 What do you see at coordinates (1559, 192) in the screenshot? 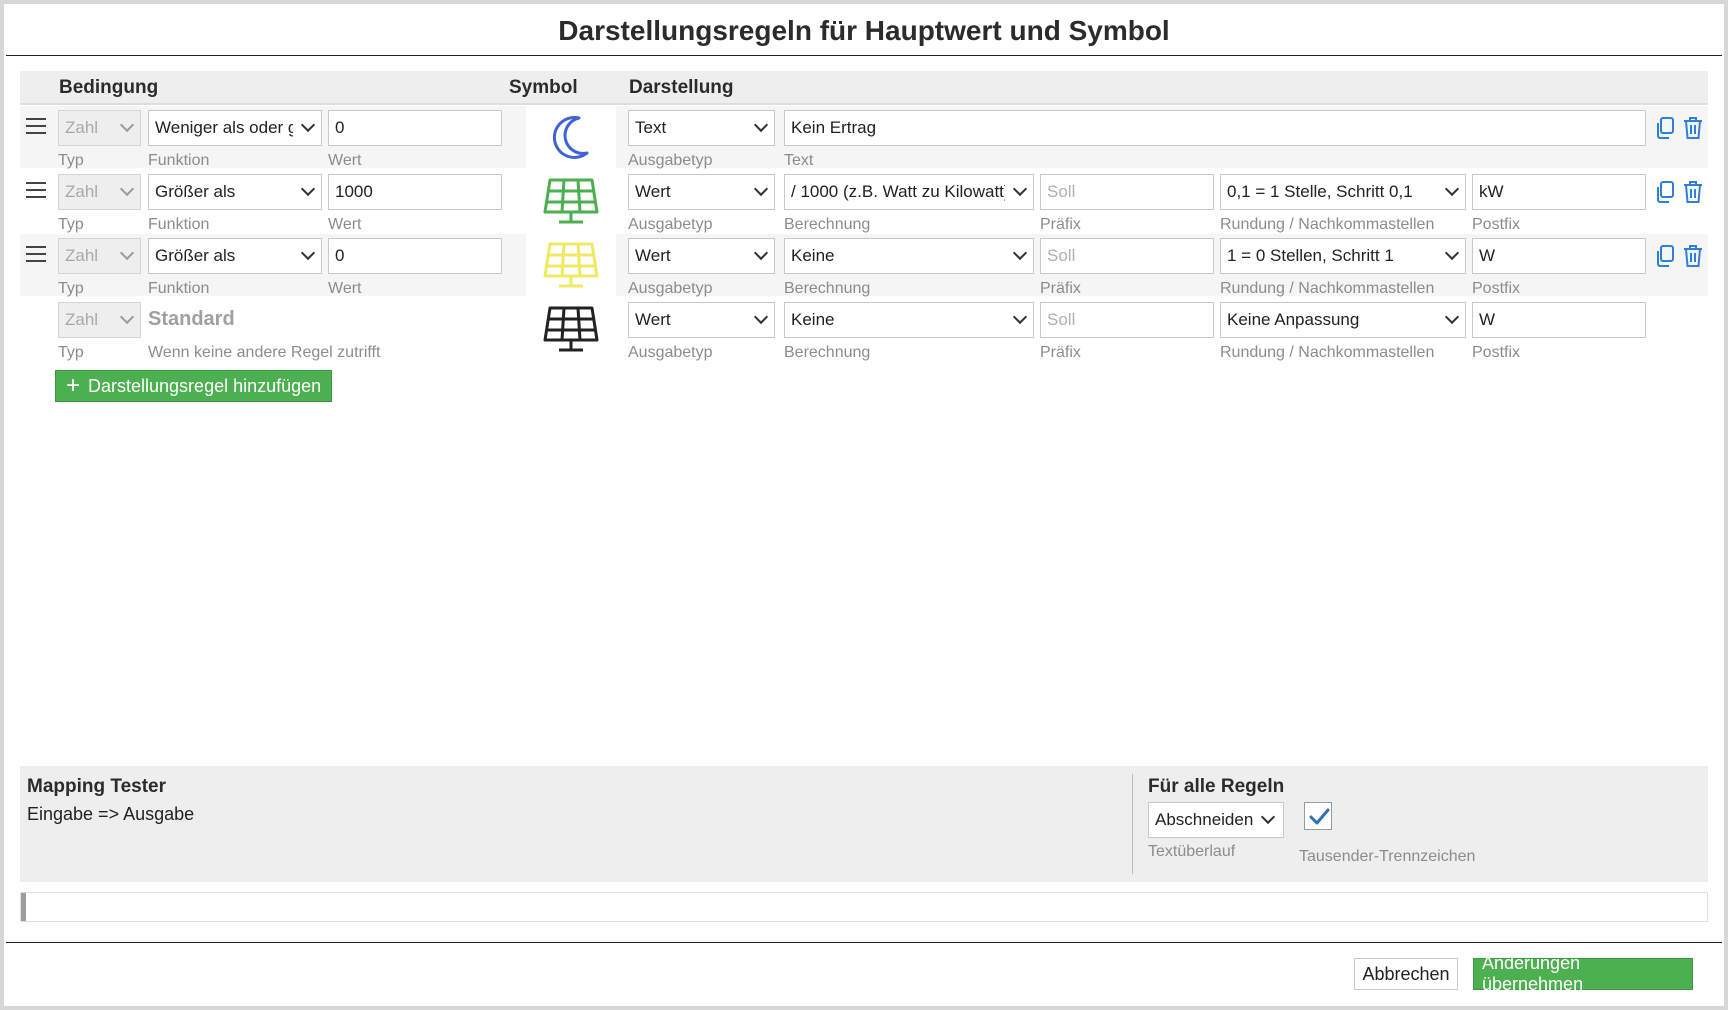
I see `postfix-input: kW` at bounding box center [1559, 192].